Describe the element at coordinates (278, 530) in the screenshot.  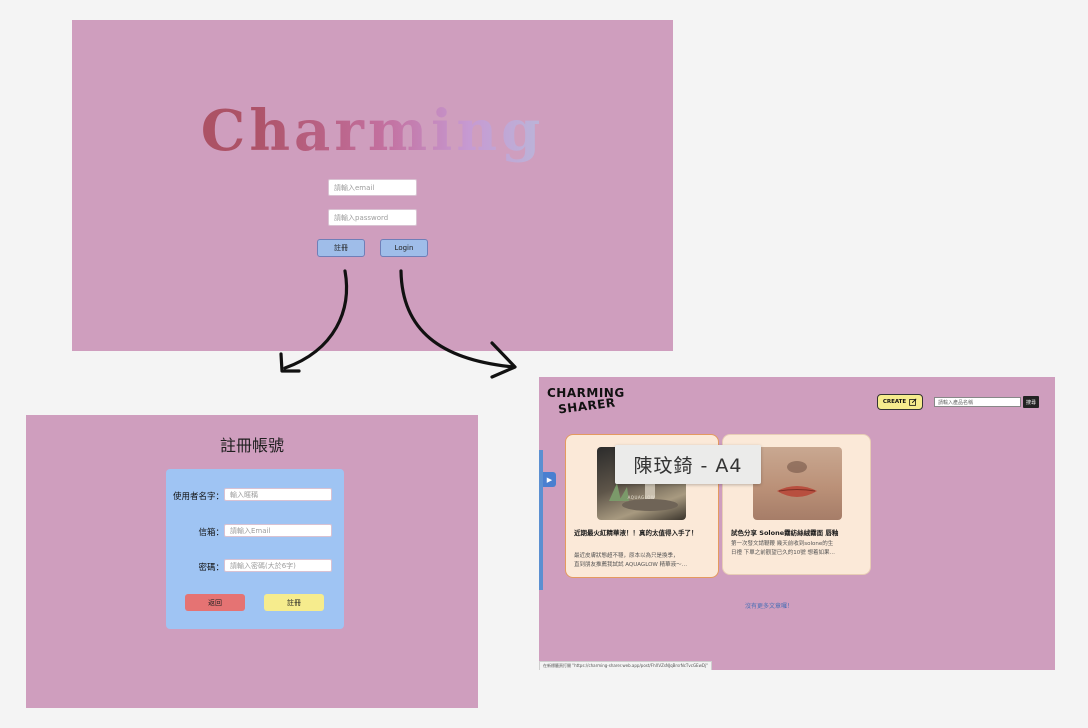
I see `email-input: 請輸入Email` at that location.